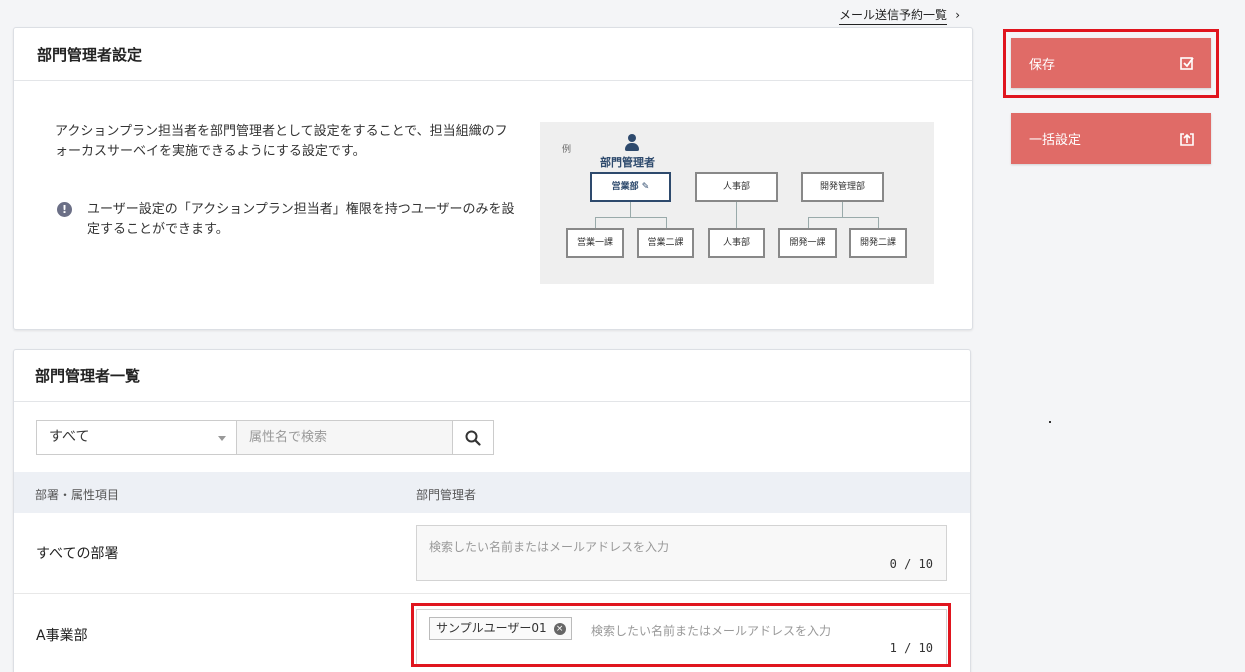 This screenshot has width=1245, height=672. Describe the element at coordinates (492, 376) in the screenshot. I see `manager-list-title: 部門管理者一覧` at that location.